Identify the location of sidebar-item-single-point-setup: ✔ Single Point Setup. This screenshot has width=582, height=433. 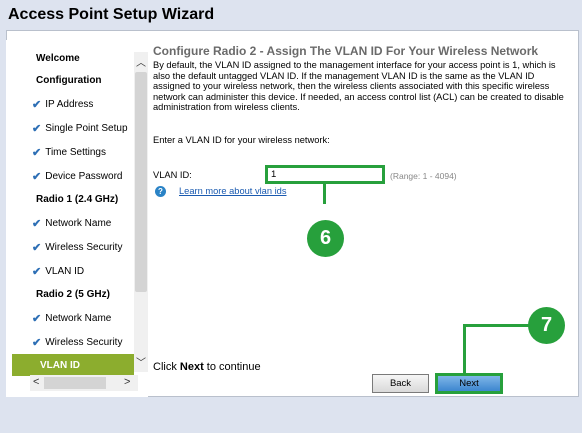
(70, 128).